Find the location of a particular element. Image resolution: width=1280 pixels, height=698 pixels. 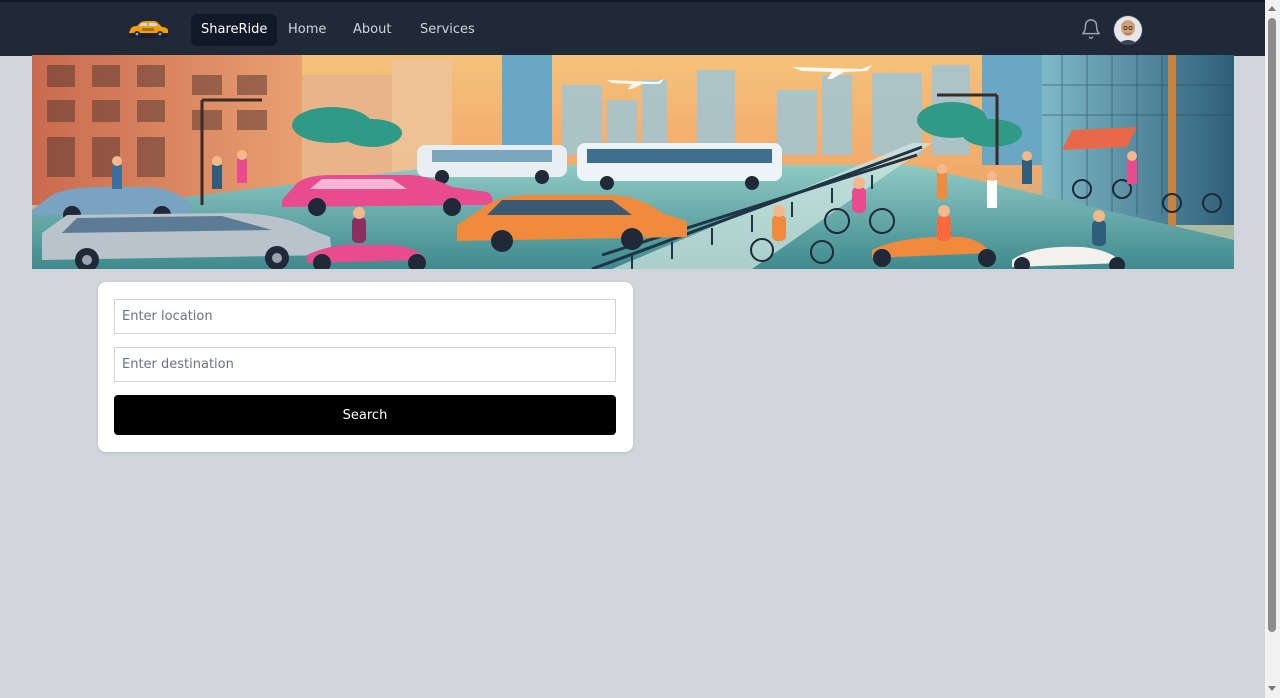

scrollbar-thumb is located at coordinates (1272, 325).